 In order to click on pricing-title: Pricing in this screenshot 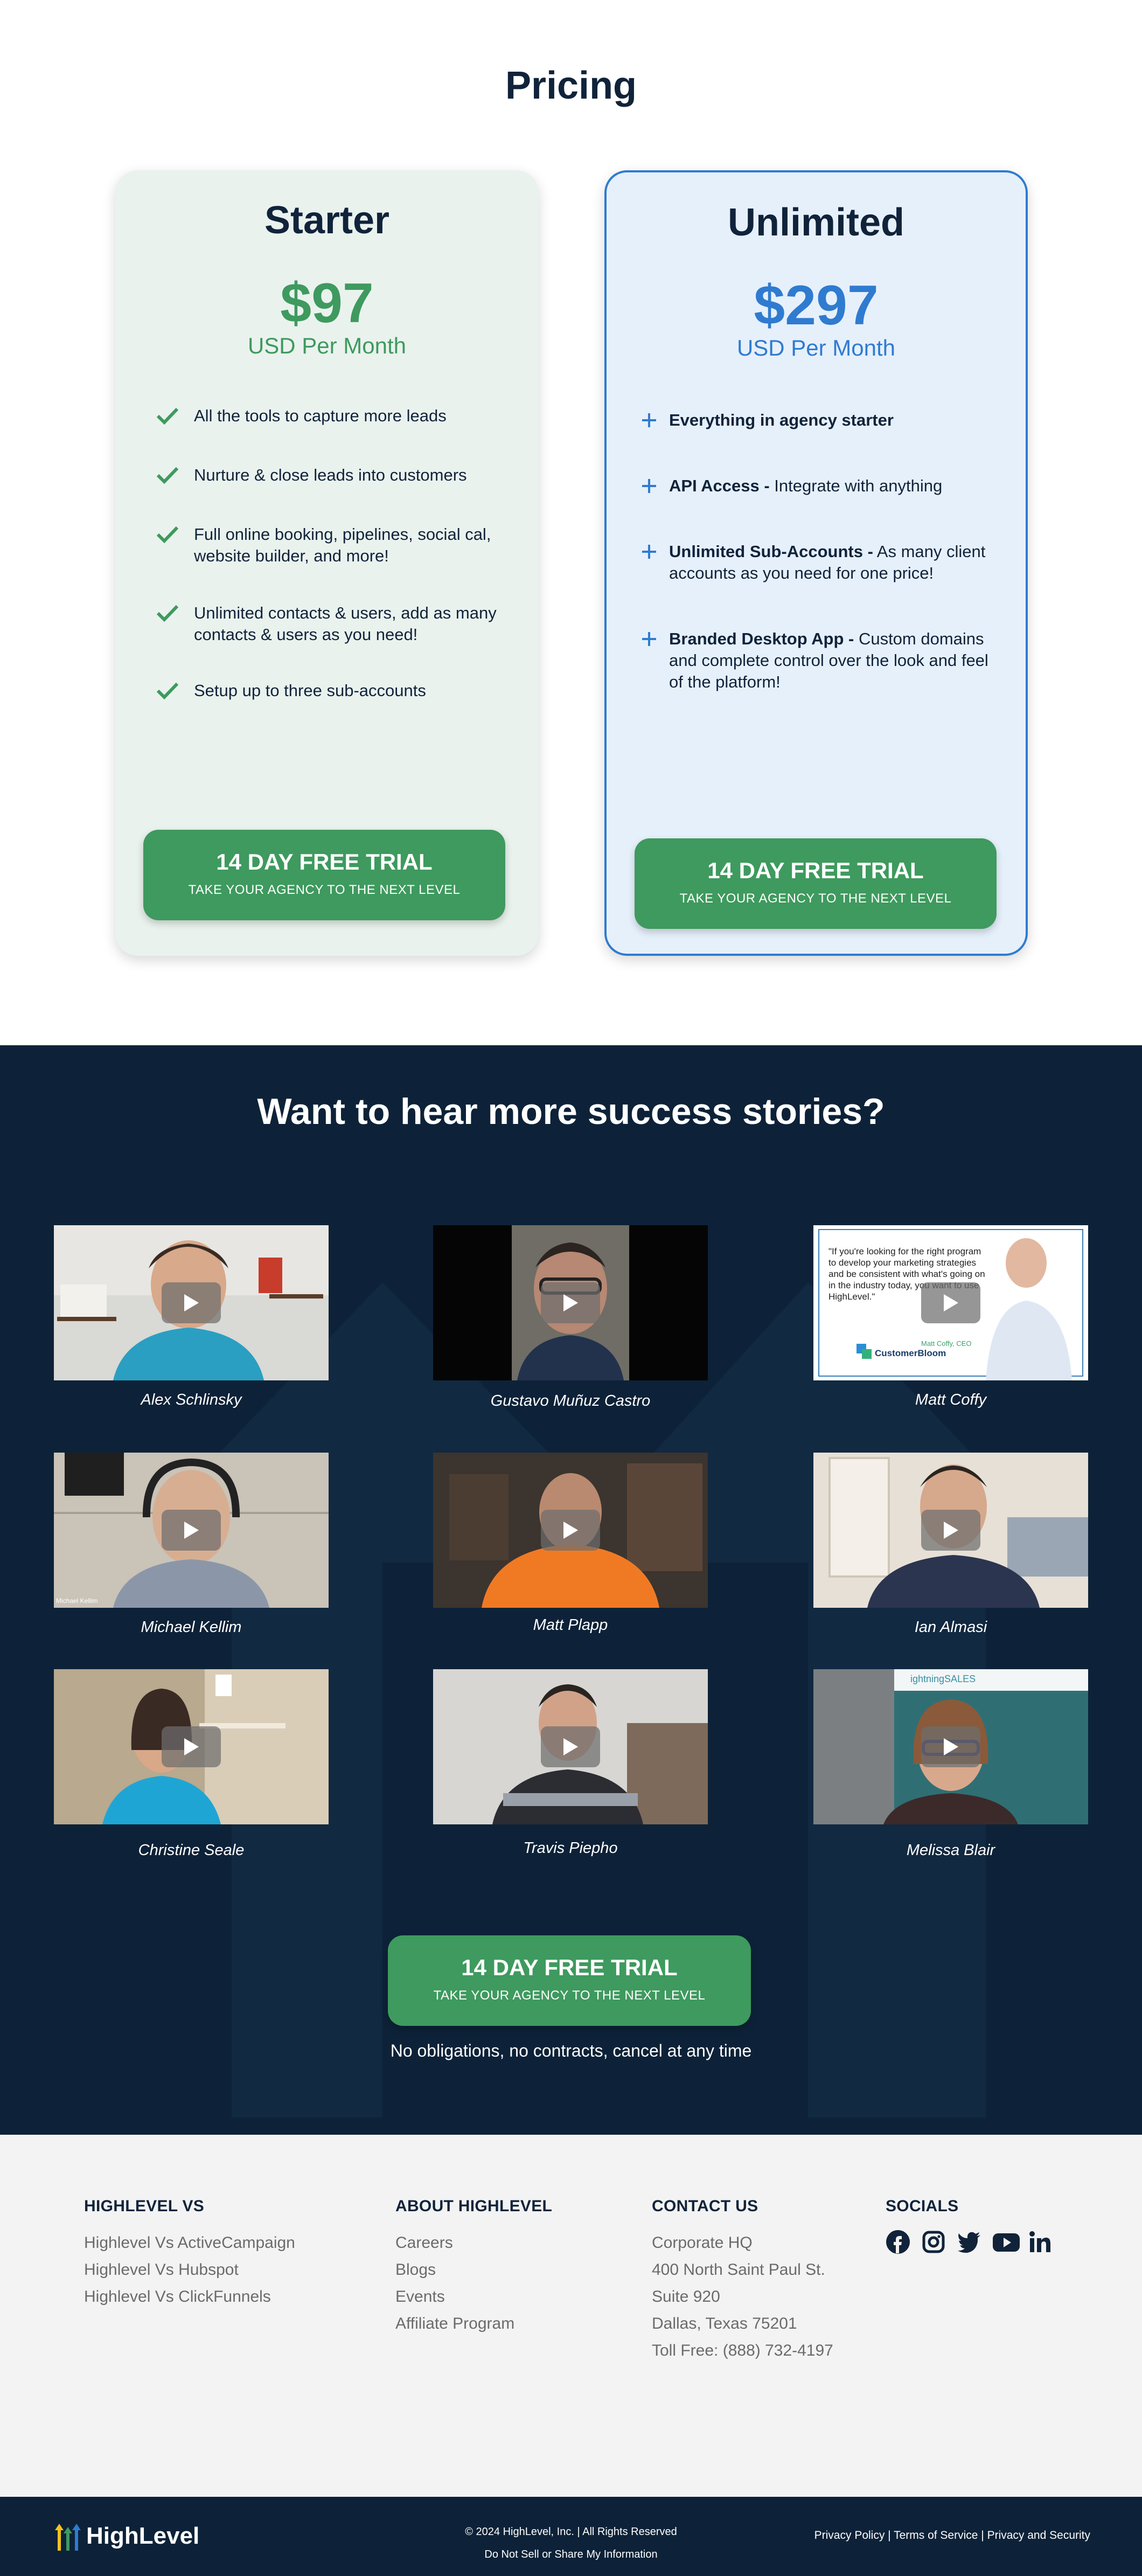, I will do `click(571, 85)`.